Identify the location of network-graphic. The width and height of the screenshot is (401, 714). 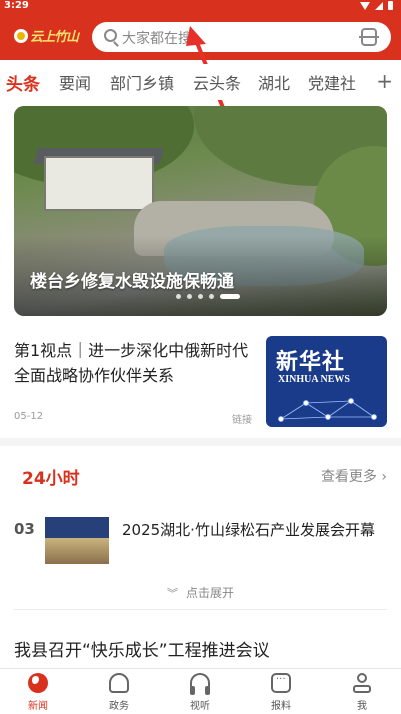
(327, 410).